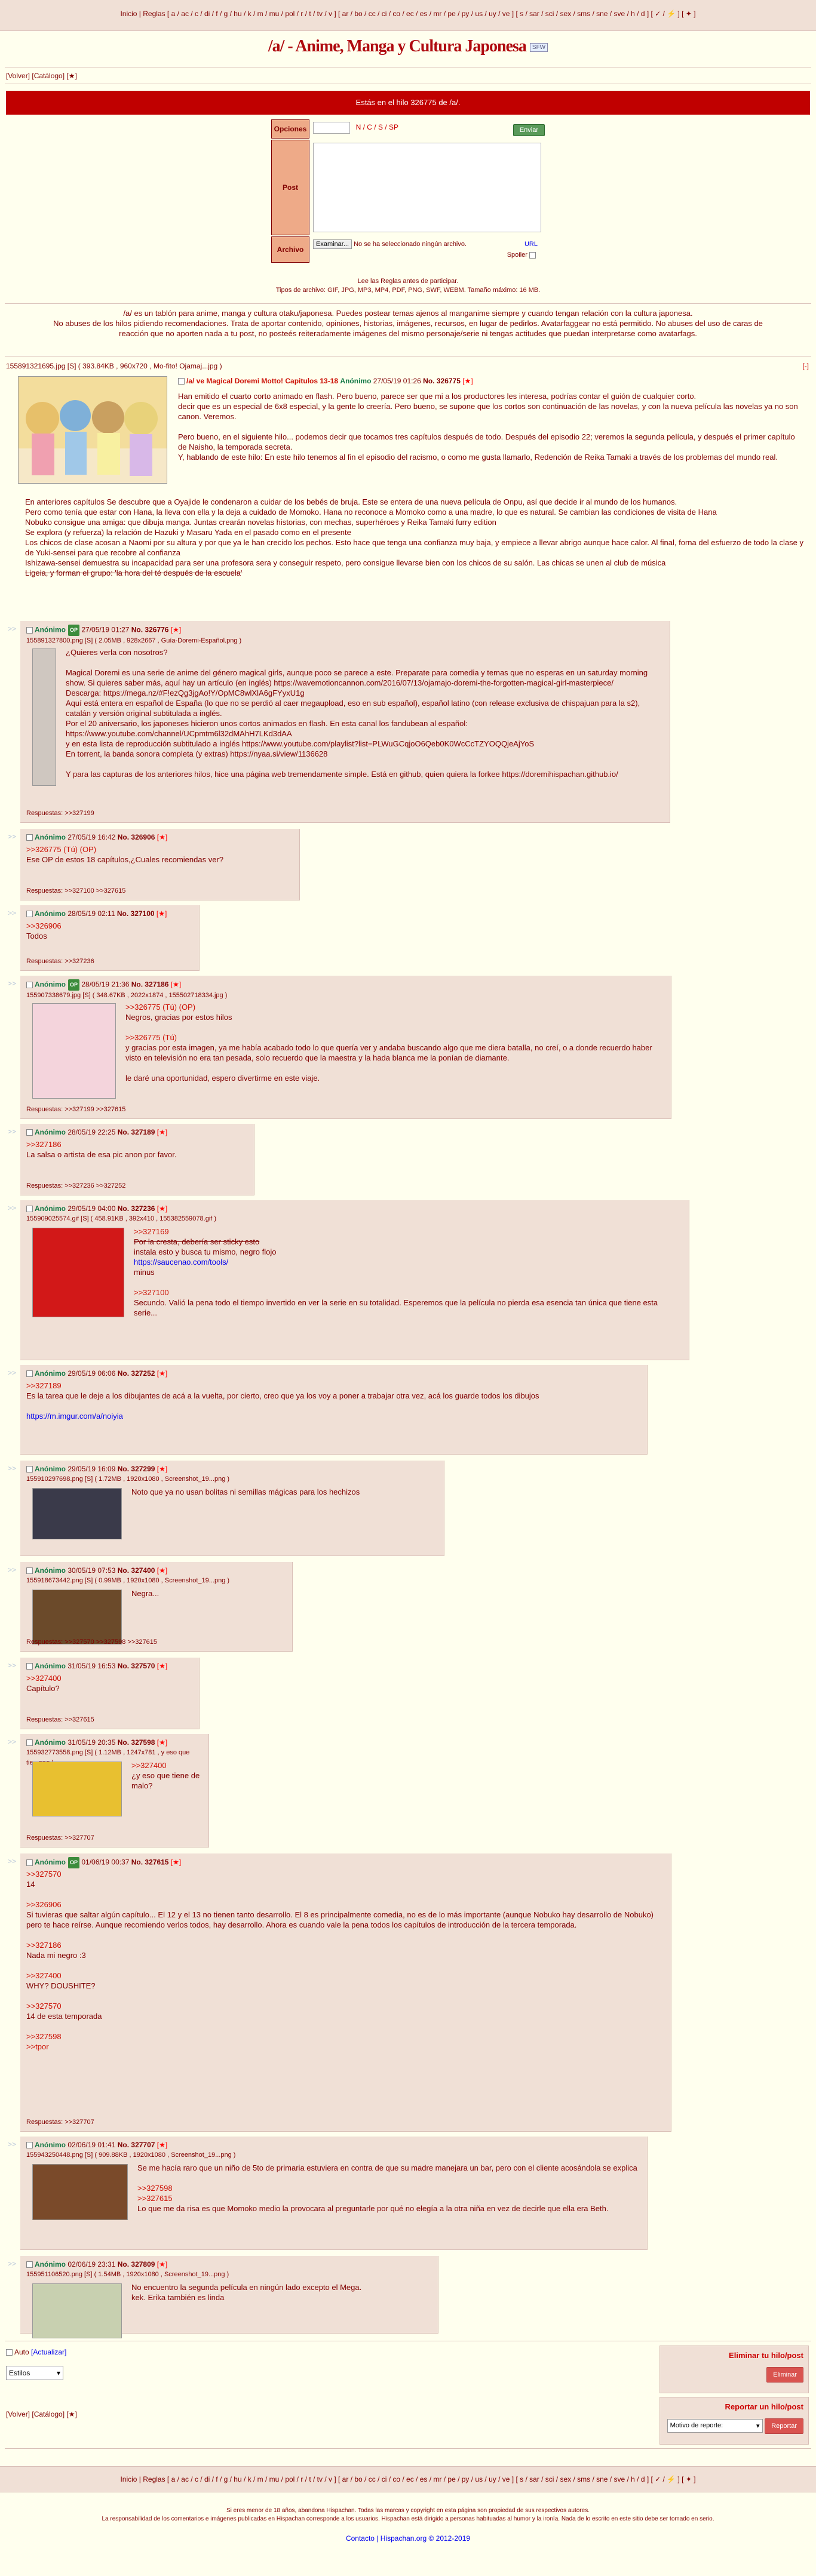  Describe the element at coordinates (60, 962) in the screenshot. I see `reply-backlinks: Respuestas: >>327236` at that location.